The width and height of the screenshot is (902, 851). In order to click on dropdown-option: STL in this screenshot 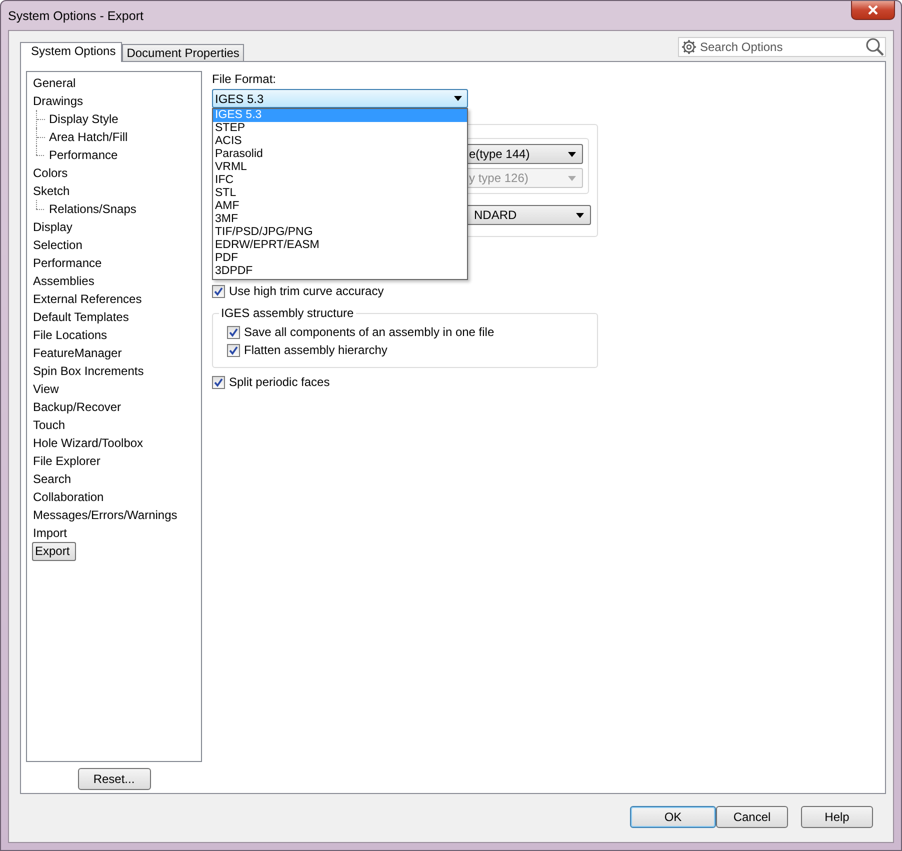, I will do `click(340, 193)`.